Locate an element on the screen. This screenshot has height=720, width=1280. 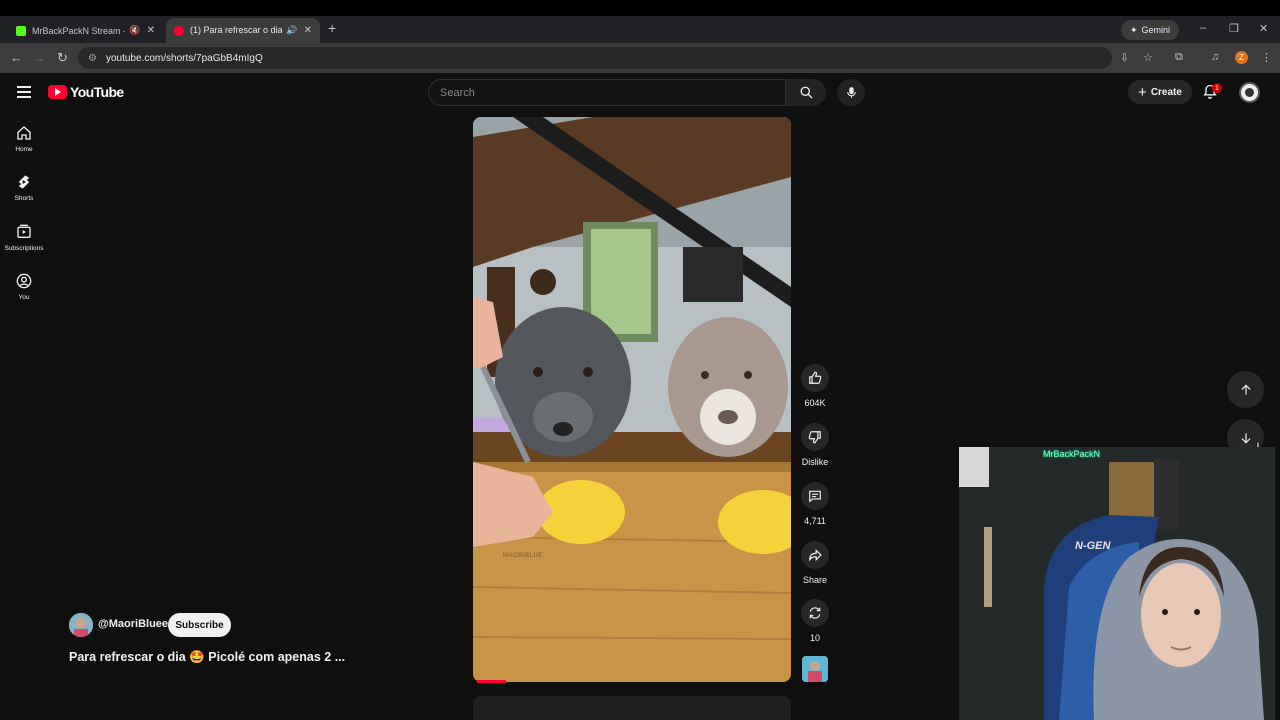
restore-button: ❐ is located at coordinates (1234, 28).